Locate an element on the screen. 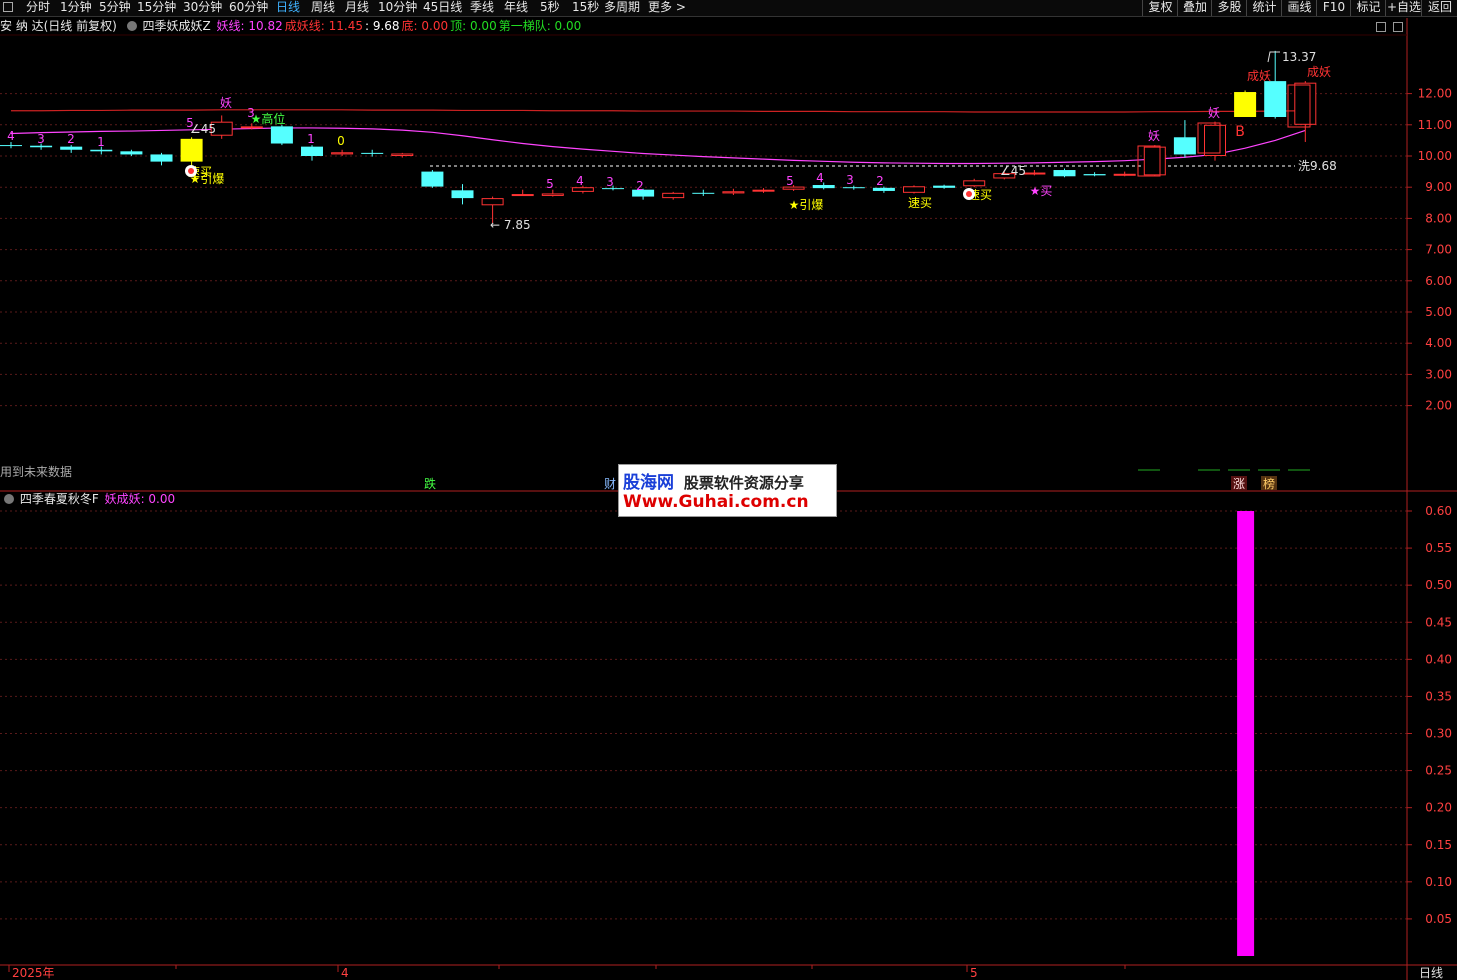  date-label: 5 is located at coordinates (974, 973).